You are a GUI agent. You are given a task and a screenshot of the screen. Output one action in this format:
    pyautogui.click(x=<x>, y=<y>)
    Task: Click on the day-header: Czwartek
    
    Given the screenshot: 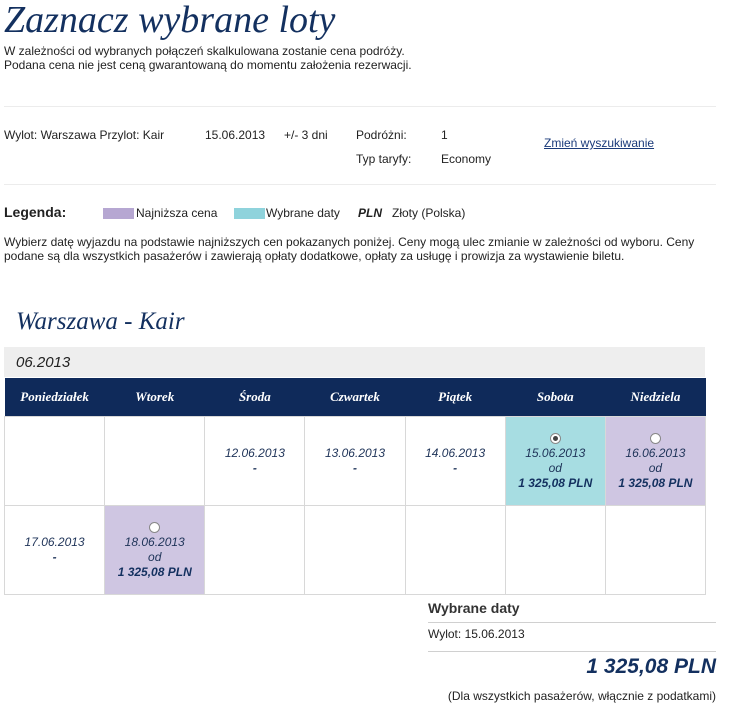 What is the action you would take?
    pyautogui.click(x=355, y=397)
    